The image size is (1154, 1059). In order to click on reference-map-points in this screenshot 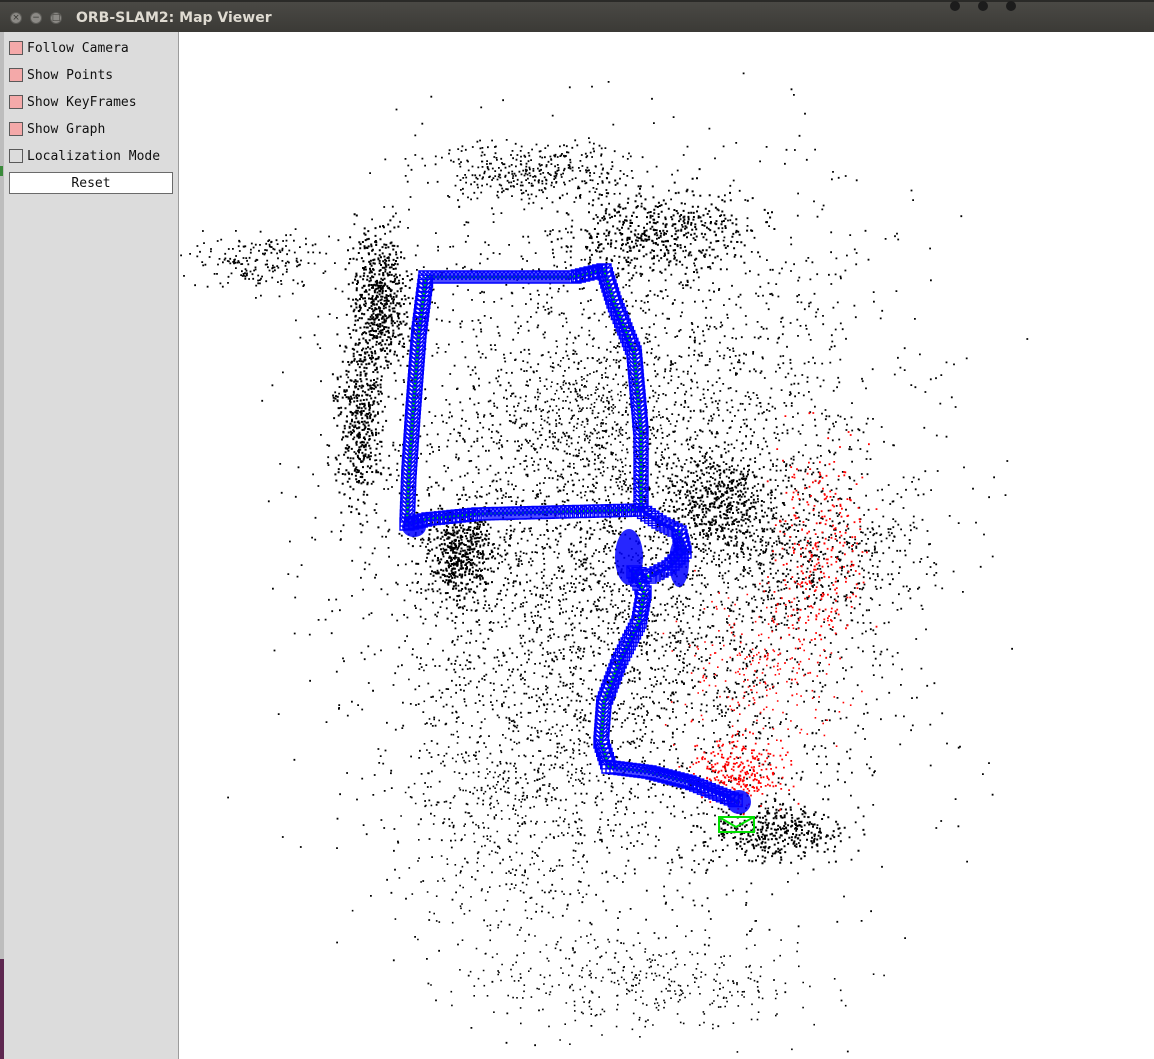, I will do `click(770, 616)`.